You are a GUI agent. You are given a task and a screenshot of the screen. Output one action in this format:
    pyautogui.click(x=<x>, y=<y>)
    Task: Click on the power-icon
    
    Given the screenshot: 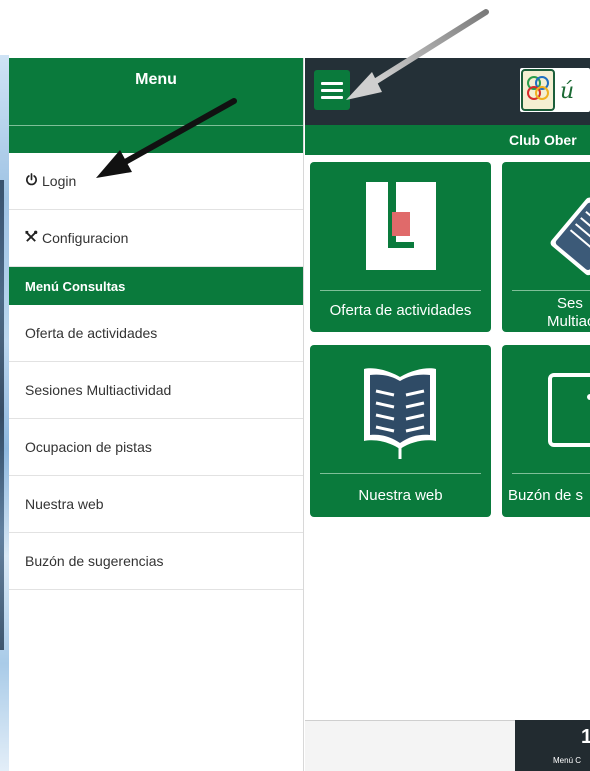 What is the action you would take?
    pyautogui.click(x=31, y=181)
    